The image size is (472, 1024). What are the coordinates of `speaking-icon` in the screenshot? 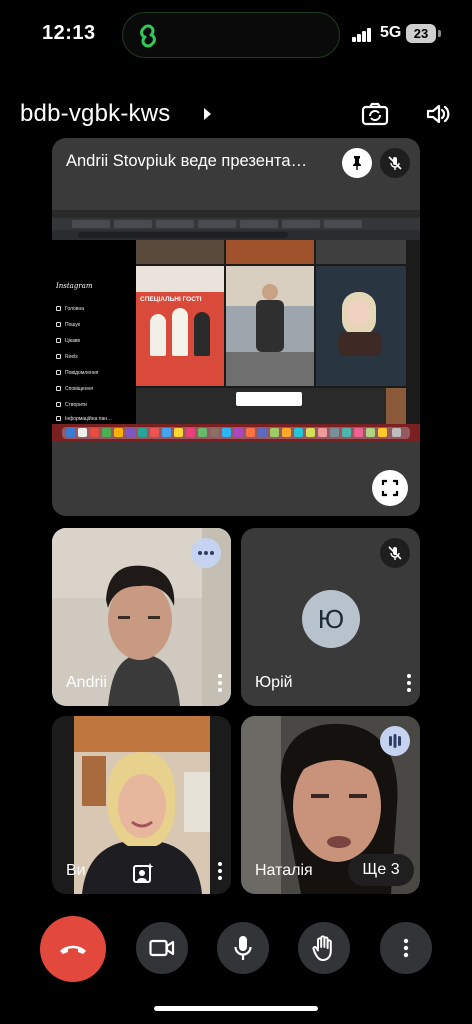 It's located at (395, 741).